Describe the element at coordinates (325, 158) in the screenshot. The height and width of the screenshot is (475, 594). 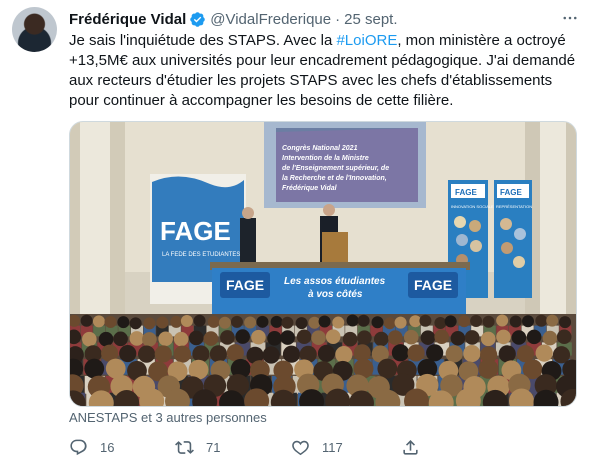
I see `screen-line: Intervention de la Ministre` at that location.